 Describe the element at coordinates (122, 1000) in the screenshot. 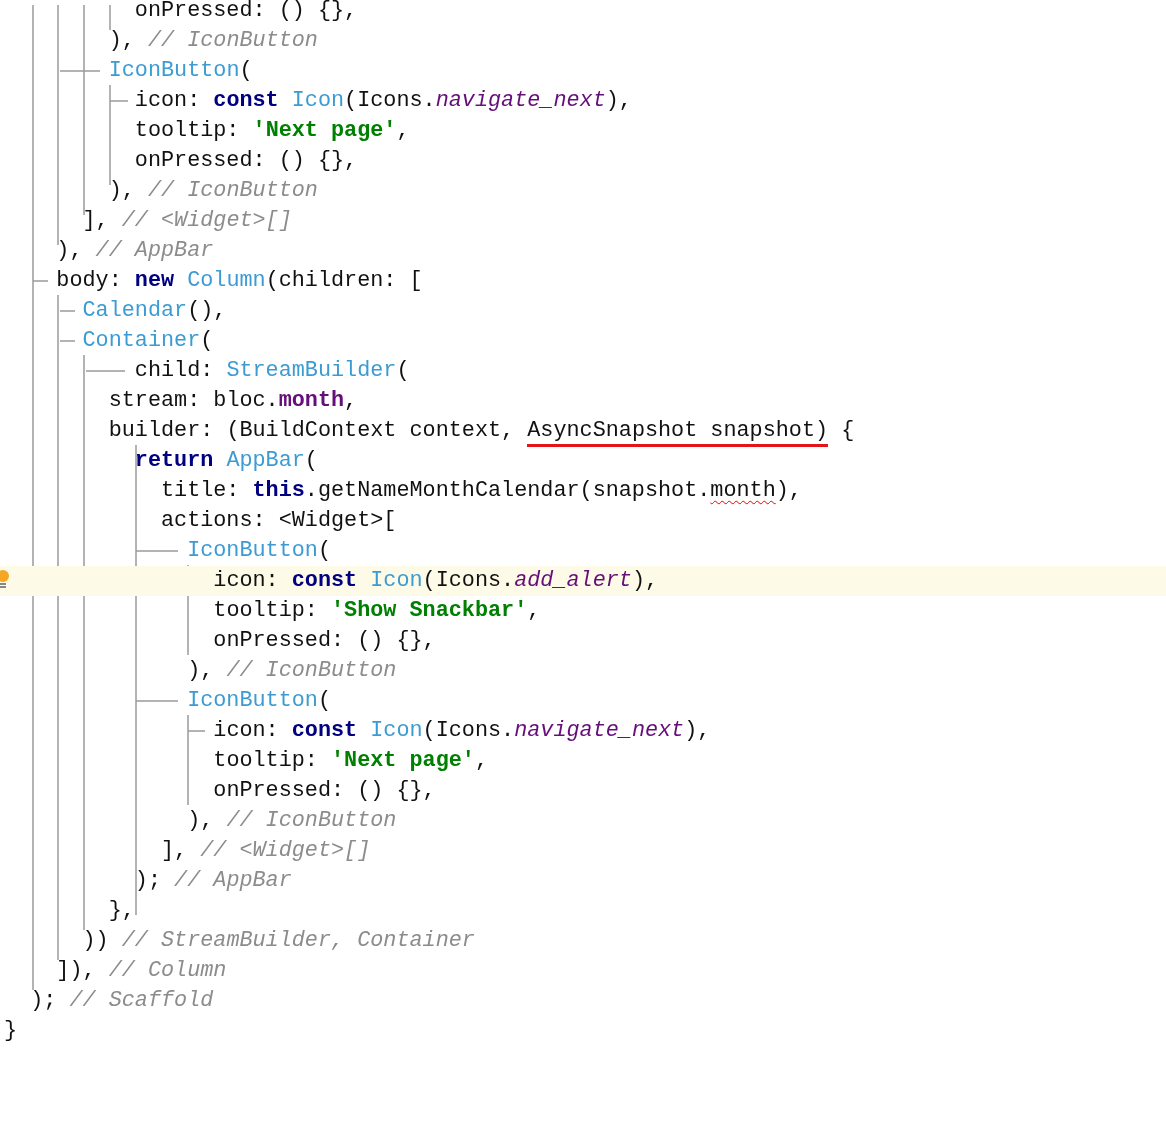

I see `code-line: ); // Scaffold` at that location.